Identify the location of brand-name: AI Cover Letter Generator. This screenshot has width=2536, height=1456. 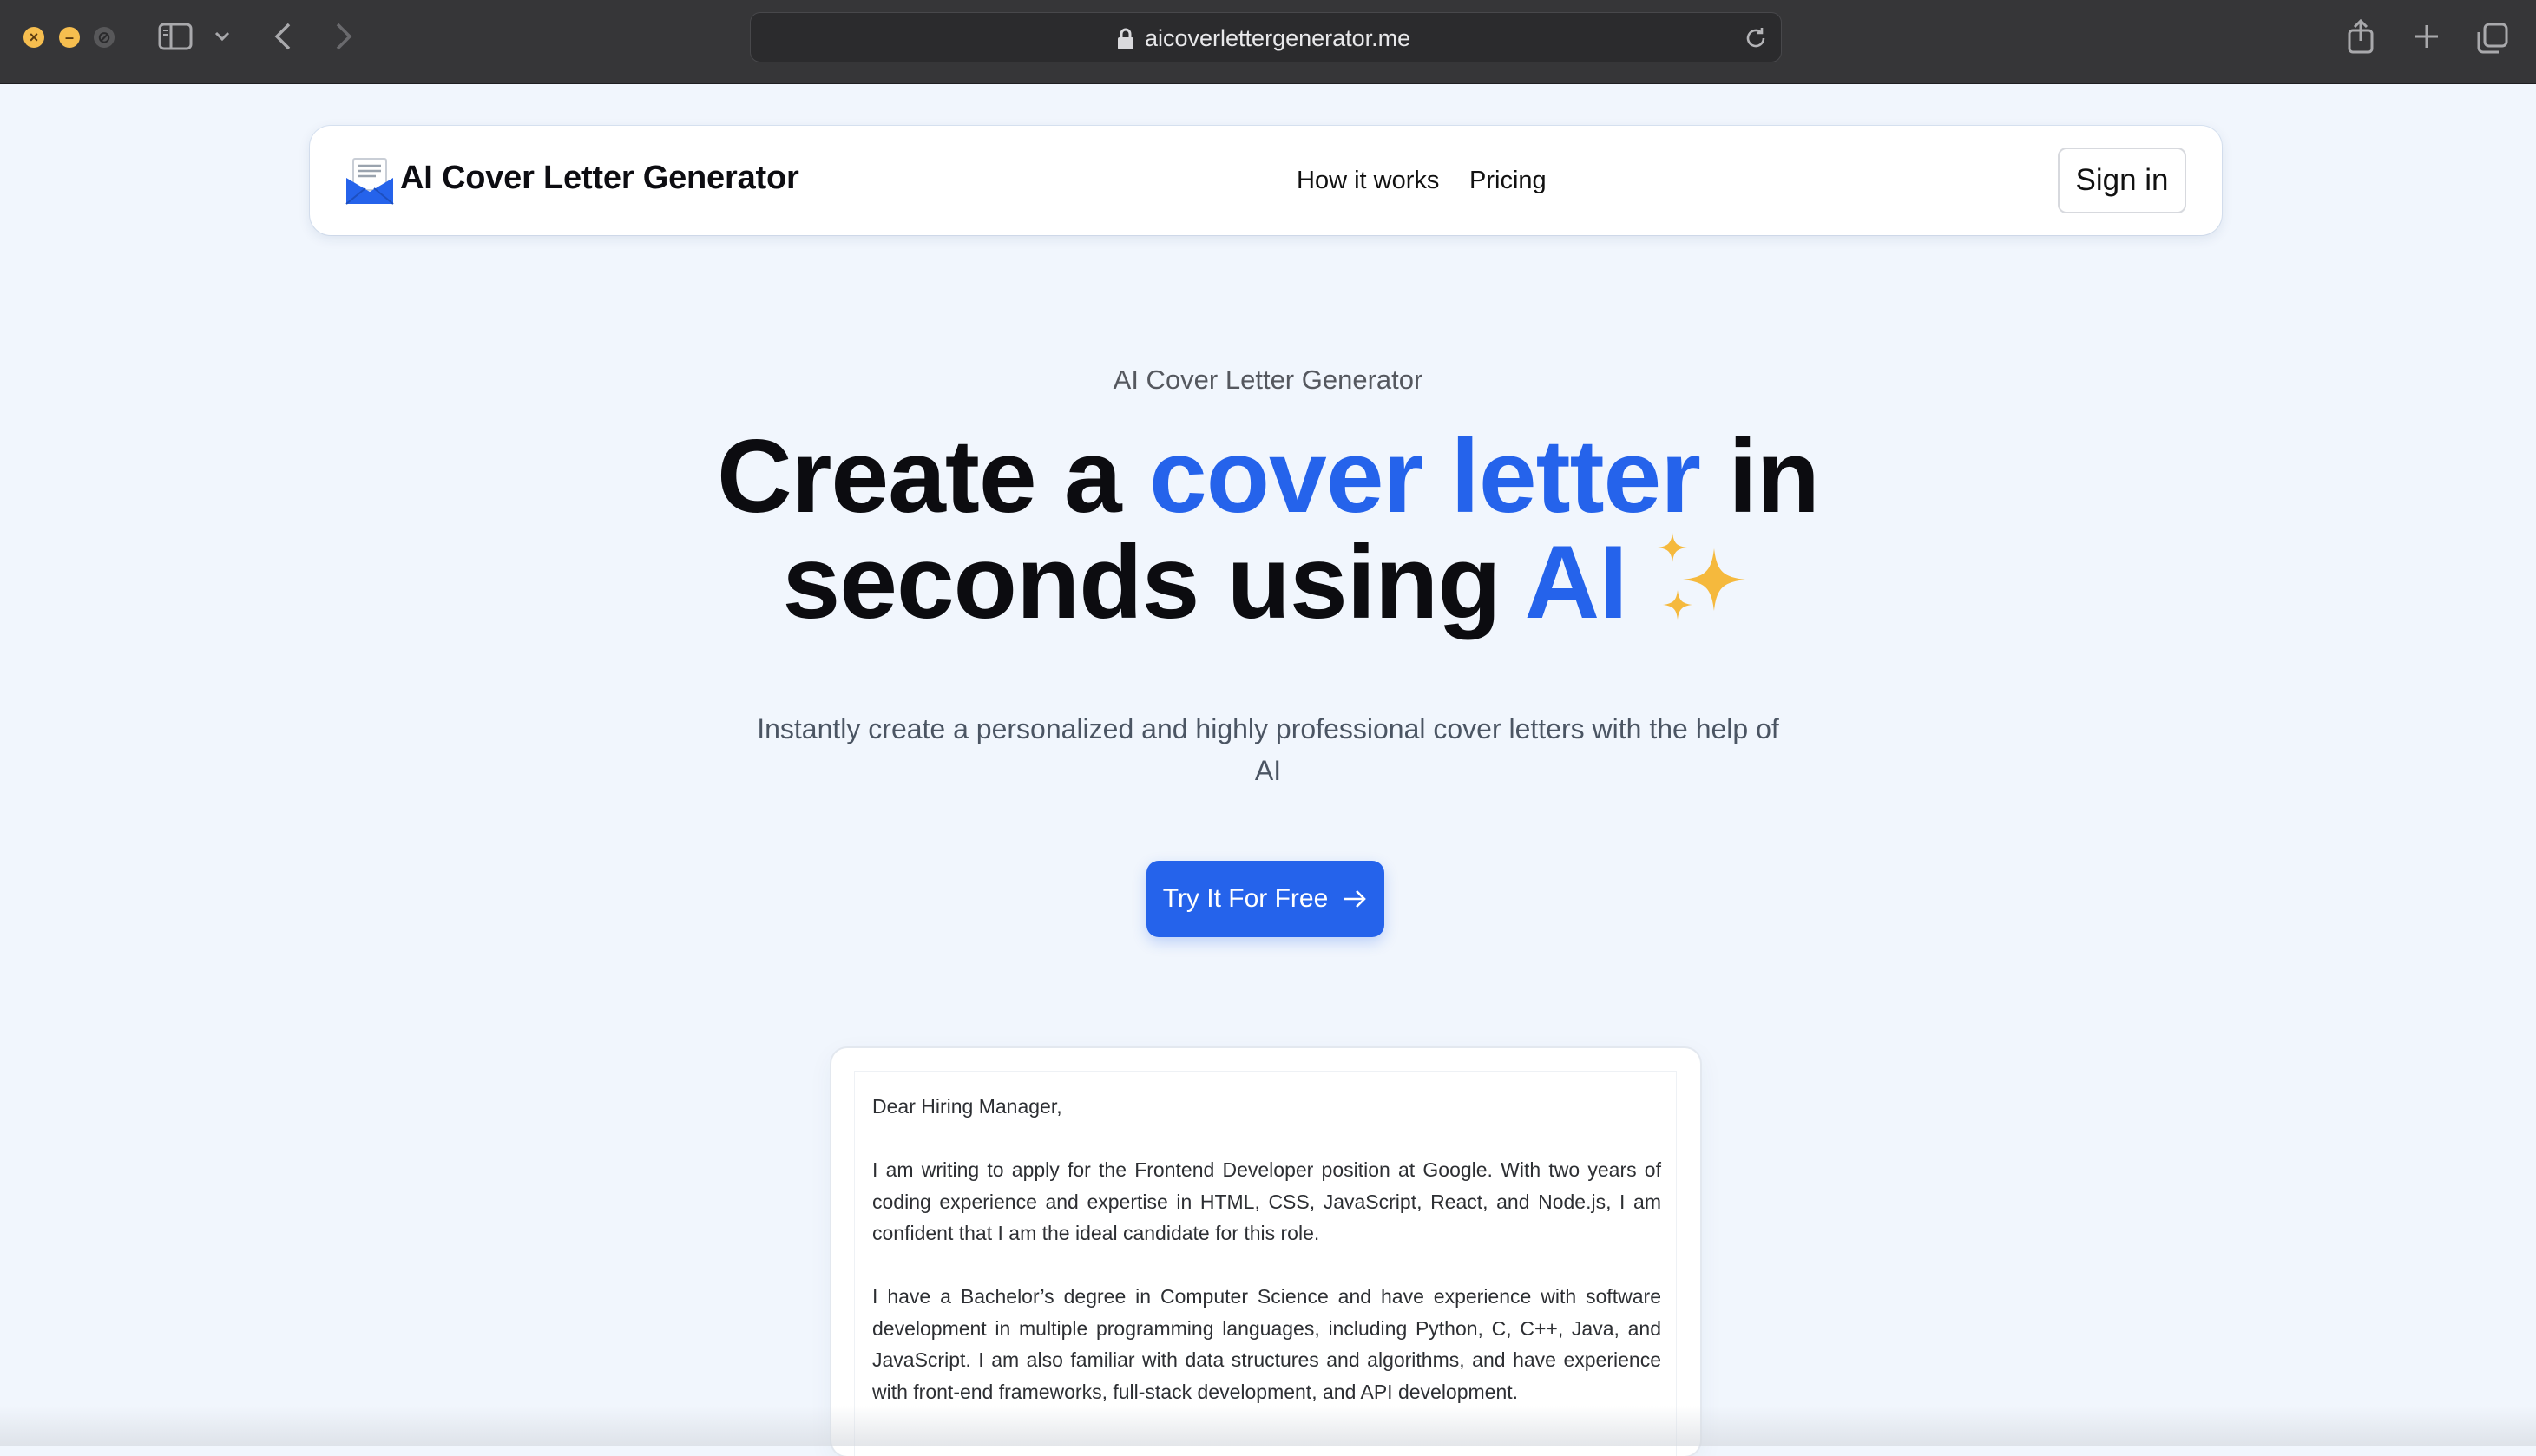
(599, 178).